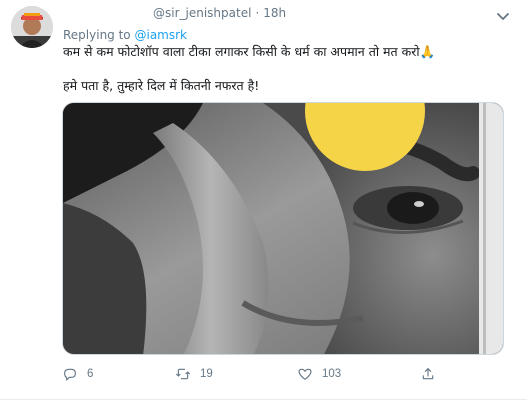 Image resolution: width=527 pixels, height=400 pixels. What do you see at coordinates (319, 374) in the screenshot?
I see `like-button: 103` at bounding box center [319, 374].